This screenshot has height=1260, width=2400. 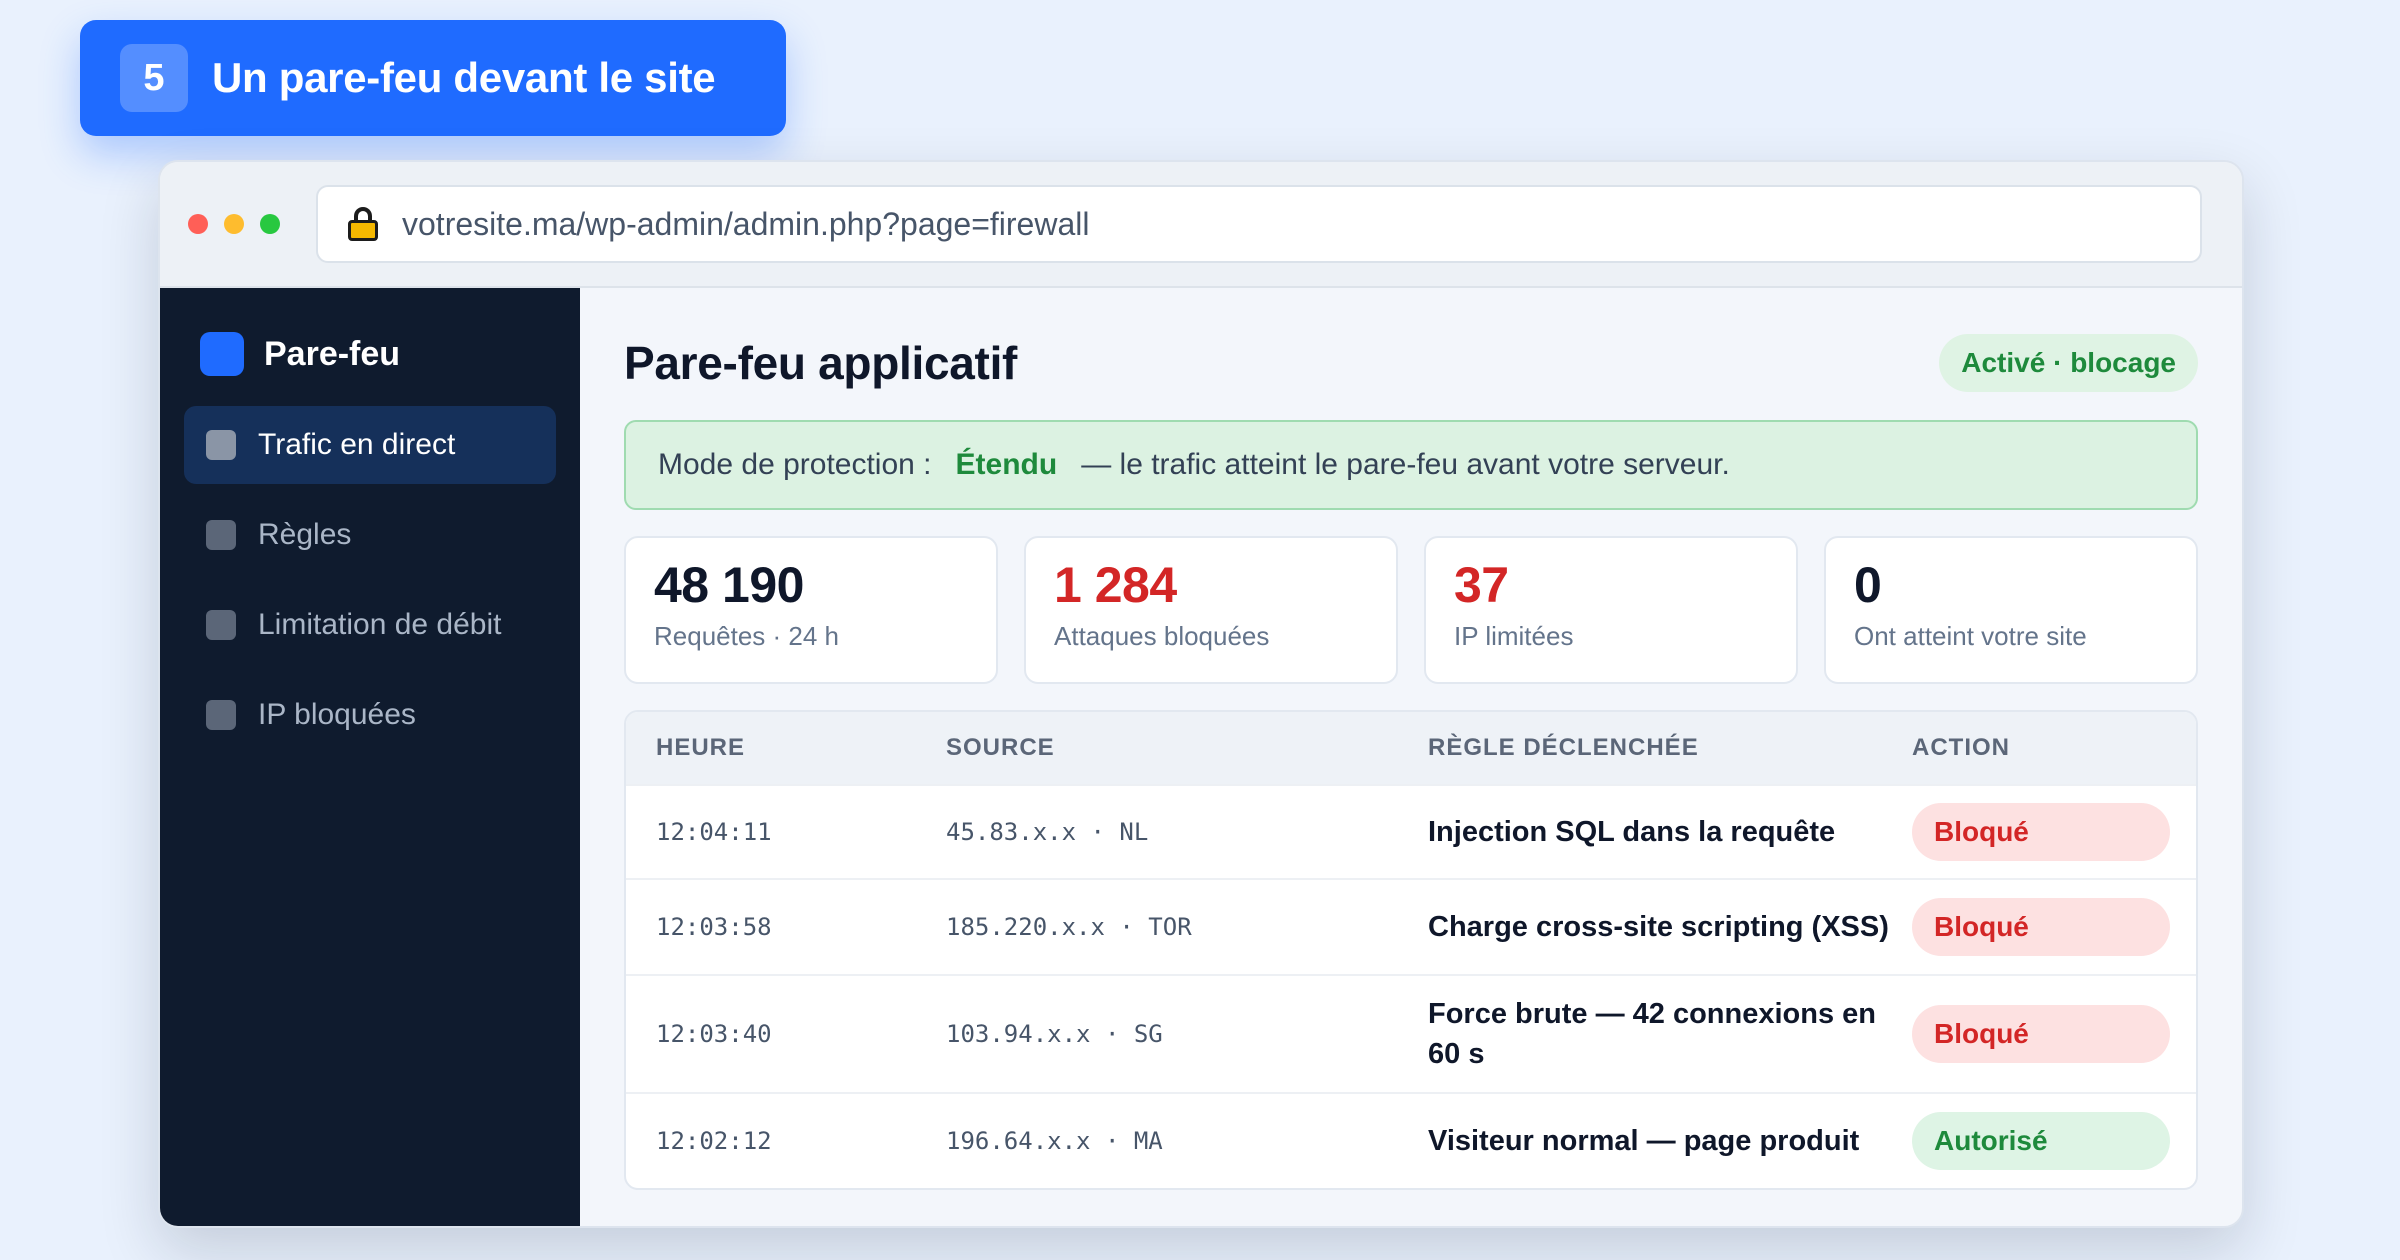 What do you see at coordinates (1644, 1140) in the screenshot?
I see `row-rule: Visiteur normal — page produit` at bounding box center [1644, 1140].